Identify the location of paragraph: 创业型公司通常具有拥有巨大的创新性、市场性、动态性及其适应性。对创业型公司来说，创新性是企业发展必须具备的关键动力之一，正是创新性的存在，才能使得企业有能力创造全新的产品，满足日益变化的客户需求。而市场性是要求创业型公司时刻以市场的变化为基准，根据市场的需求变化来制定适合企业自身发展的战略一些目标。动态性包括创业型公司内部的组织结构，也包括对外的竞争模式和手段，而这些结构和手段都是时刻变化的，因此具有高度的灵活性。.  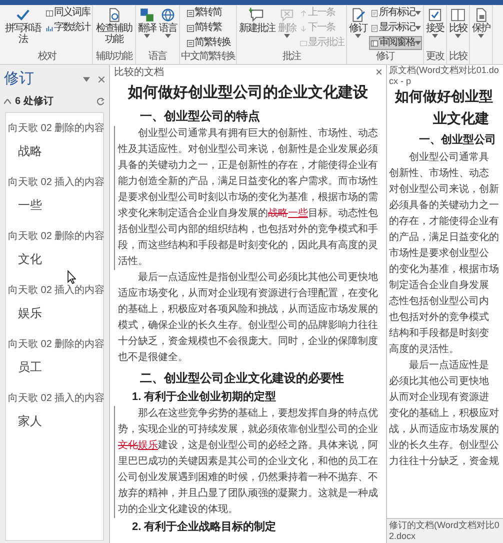
(246, 198).